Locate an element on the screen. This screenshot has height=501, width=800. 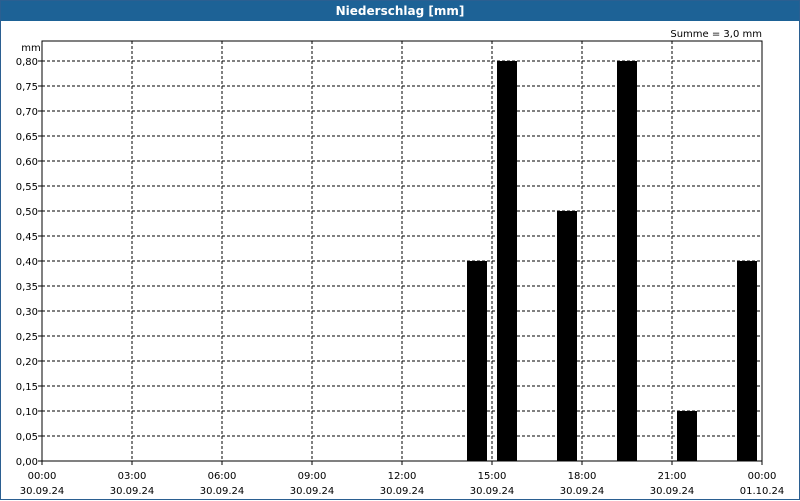
sum-label: Summe = 3,0 mm is located at coordinates (716, 34).